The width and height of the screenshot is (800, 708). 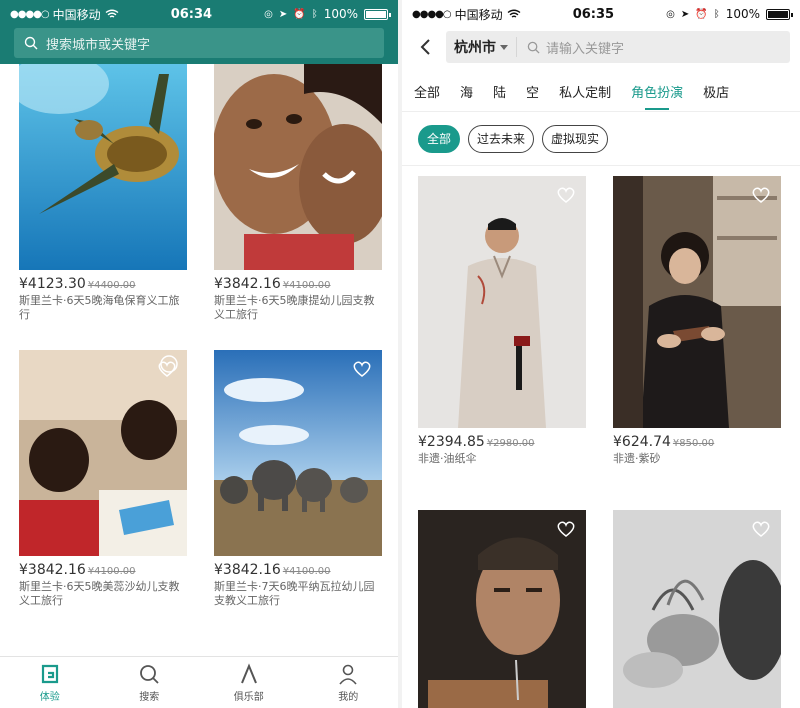 What do you see at coordinates (99, 307) in the screenshot?
I see `product-title: 斯里兰卡·6天5晚海龟保育义工旅行` at bounding box center [99, 307].